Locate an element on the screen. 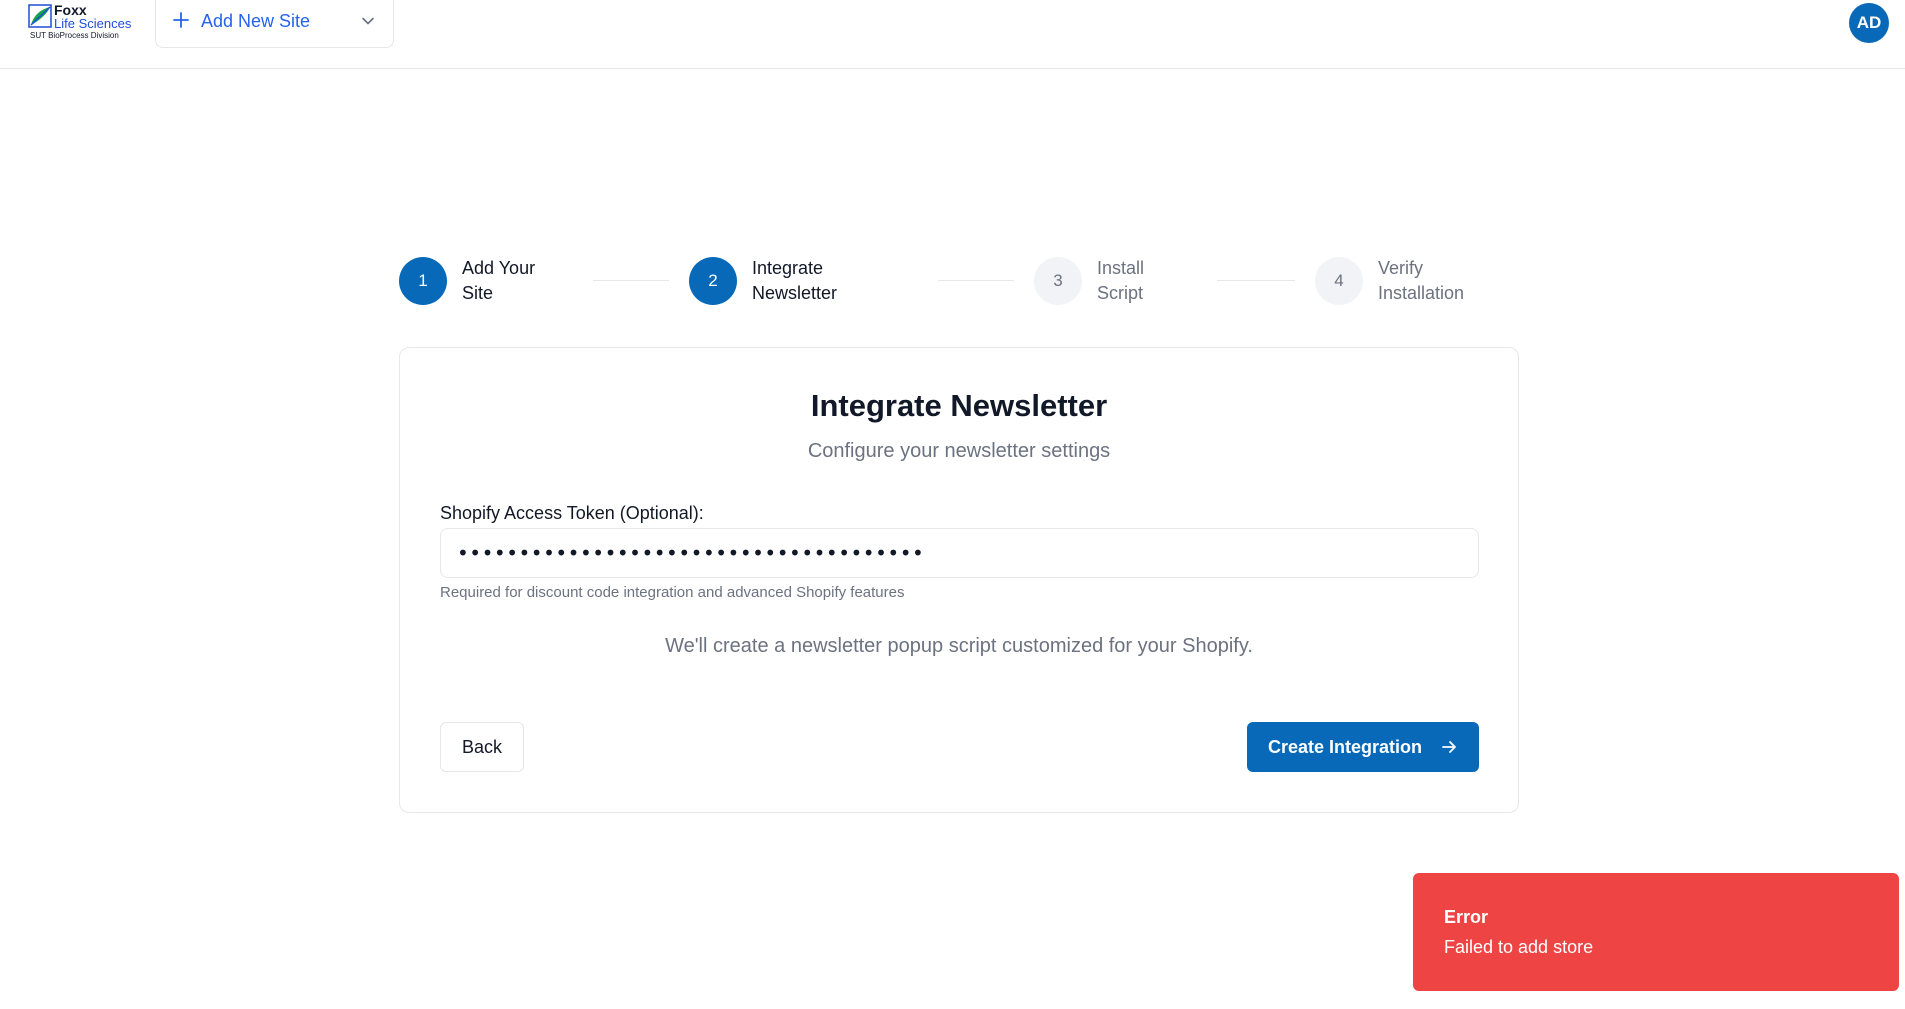  step-3-label-line2: Script is located at coordinates (1120, 293).